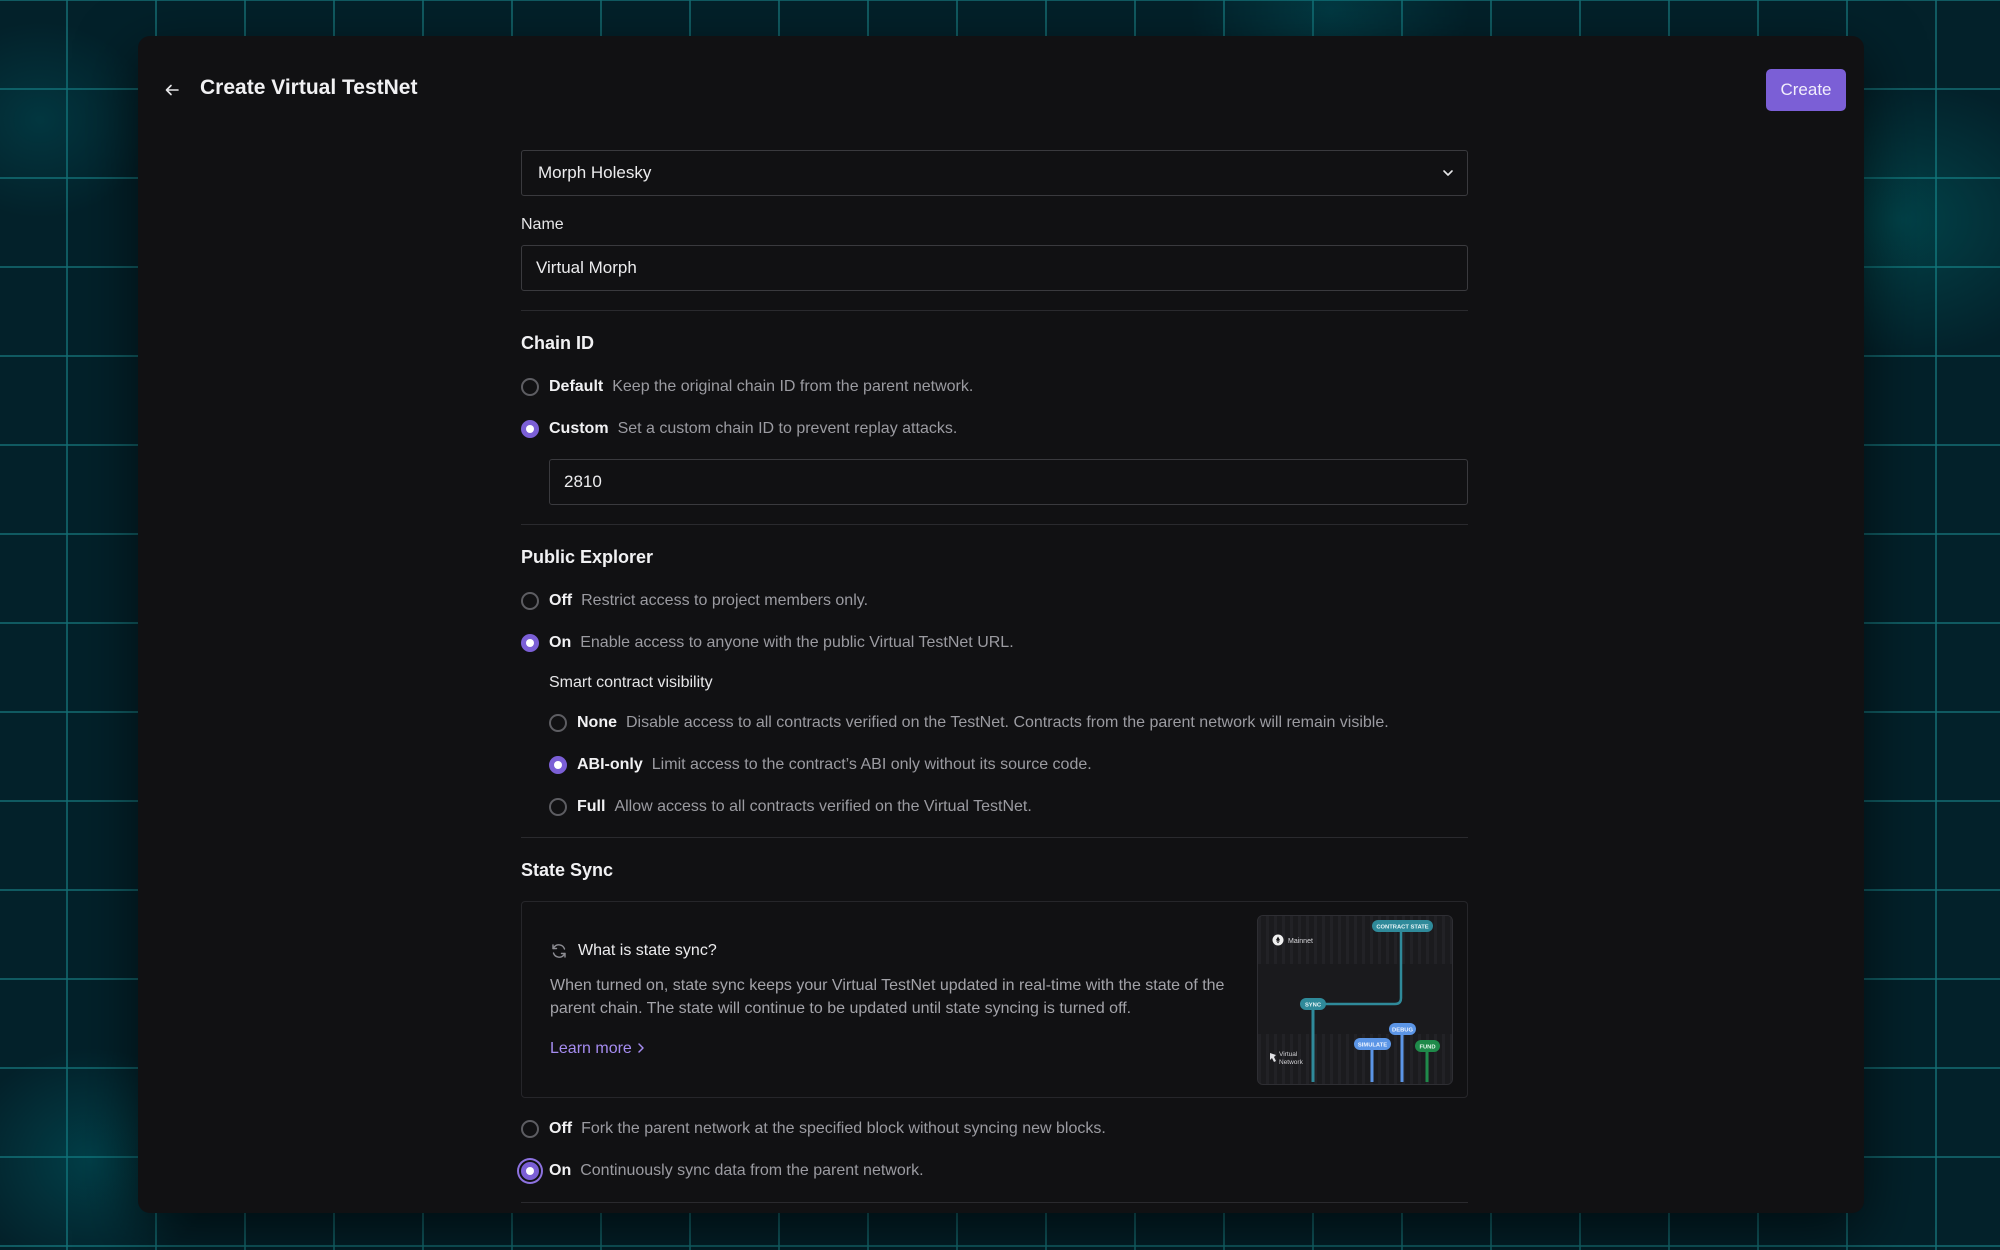 The image size is (2000, 1250). I want to click on radio-label: Custom, so click(579, 428).